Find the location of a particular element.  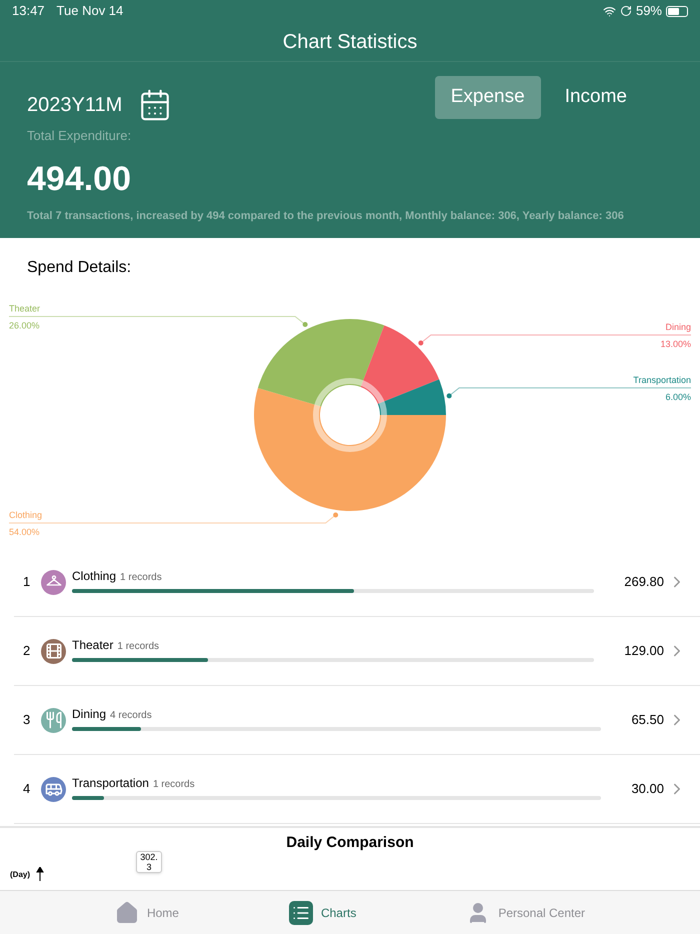

rotation-lock-icon is located at coordinates (626, 11).